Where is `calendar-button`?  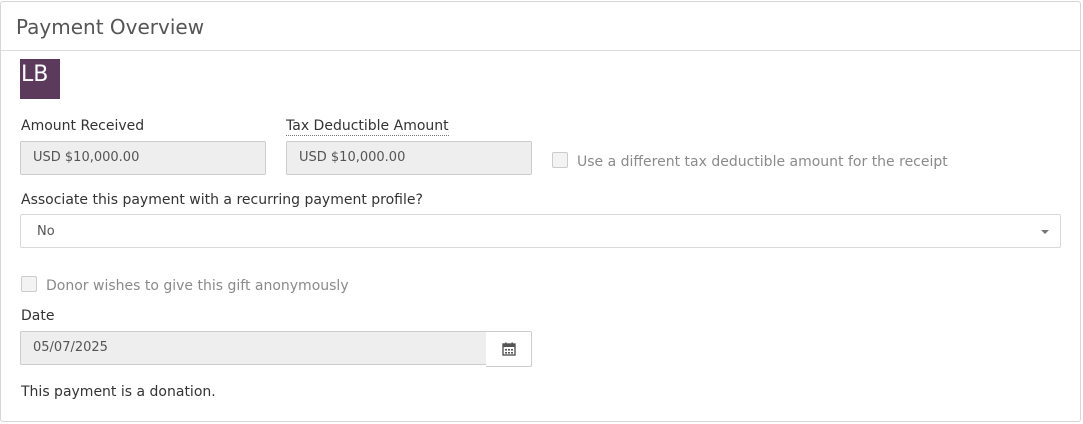
calendar-button is located at coordinates (509, 349).